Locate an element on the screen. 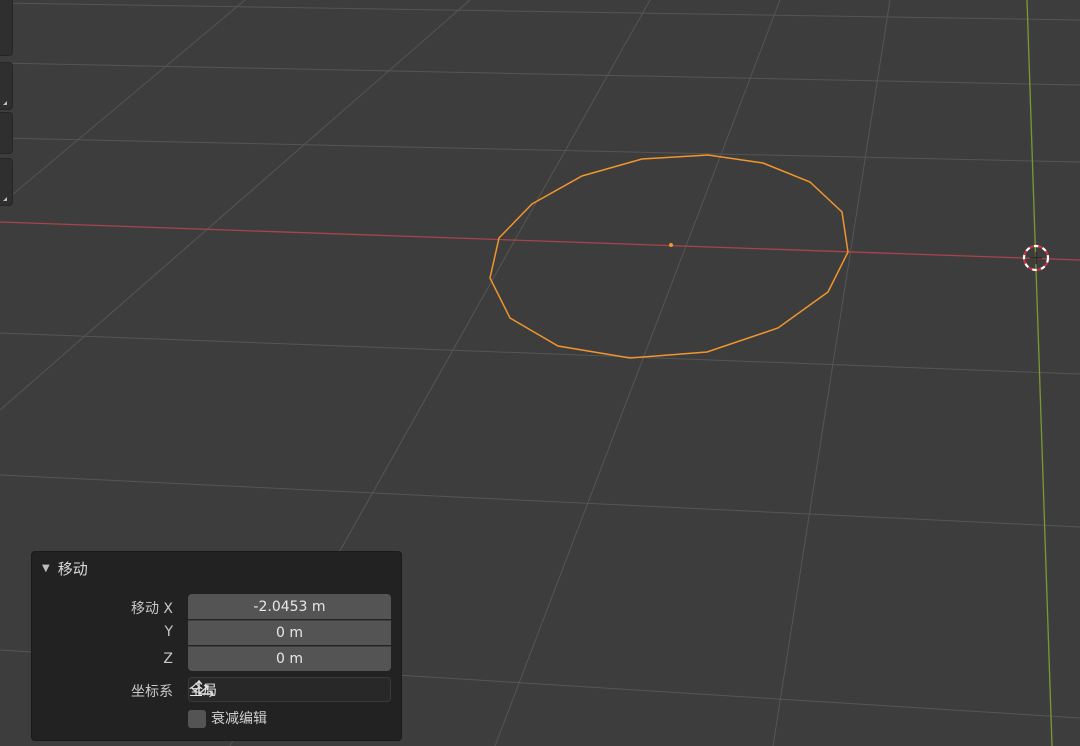  panel-header: ▼ 移动 is located at coordinates (216, 568).